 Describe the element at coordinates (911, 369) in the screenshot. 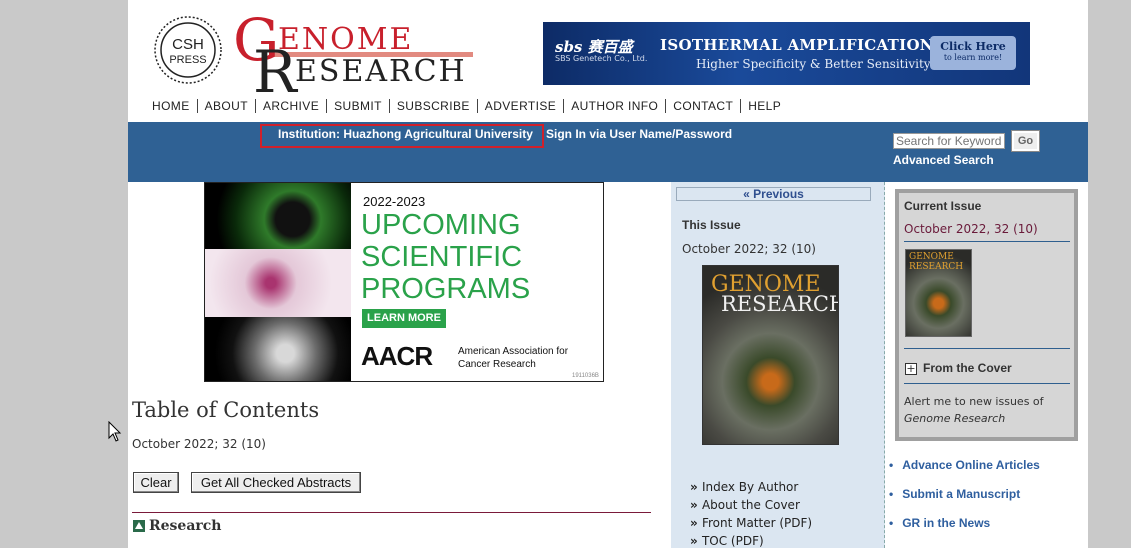

I see `expand-plus-icon: +` at that location.